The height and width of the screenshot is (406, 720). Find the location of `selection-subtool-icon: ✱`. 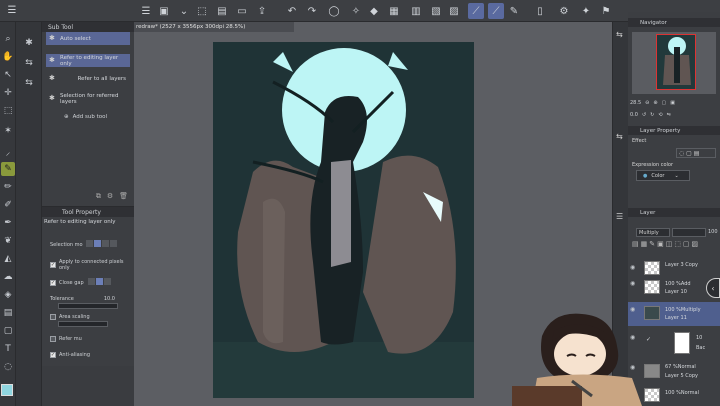

selection-subtool-icon: ✱ is located at coordinates (29, 43).